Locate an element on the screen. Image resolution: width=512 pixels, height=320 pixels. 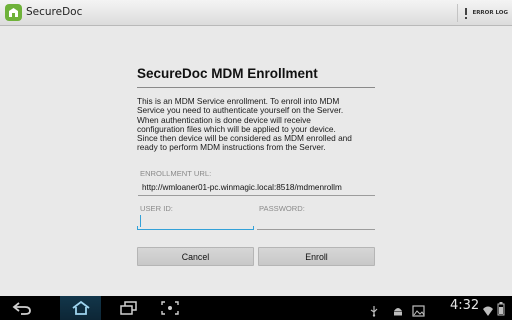
screenshot-icon is located at coordinates (170, 310).